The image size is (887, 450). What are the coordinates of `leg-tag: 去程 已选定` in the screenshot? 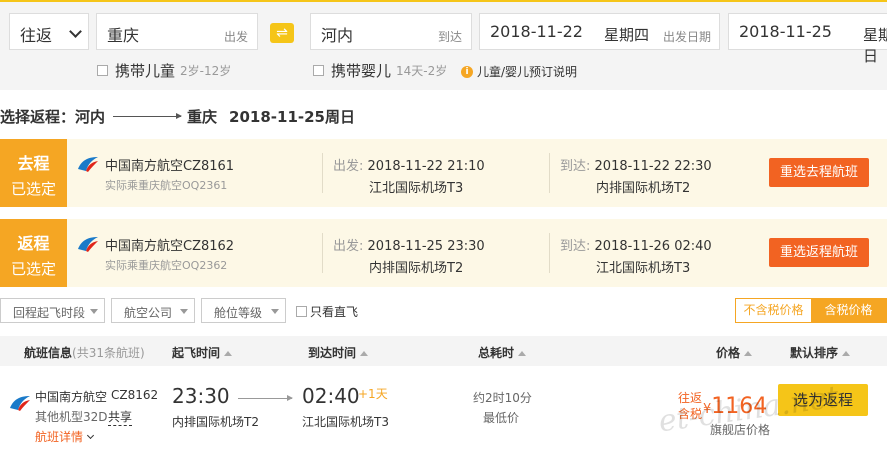 It's located at (33, 173).